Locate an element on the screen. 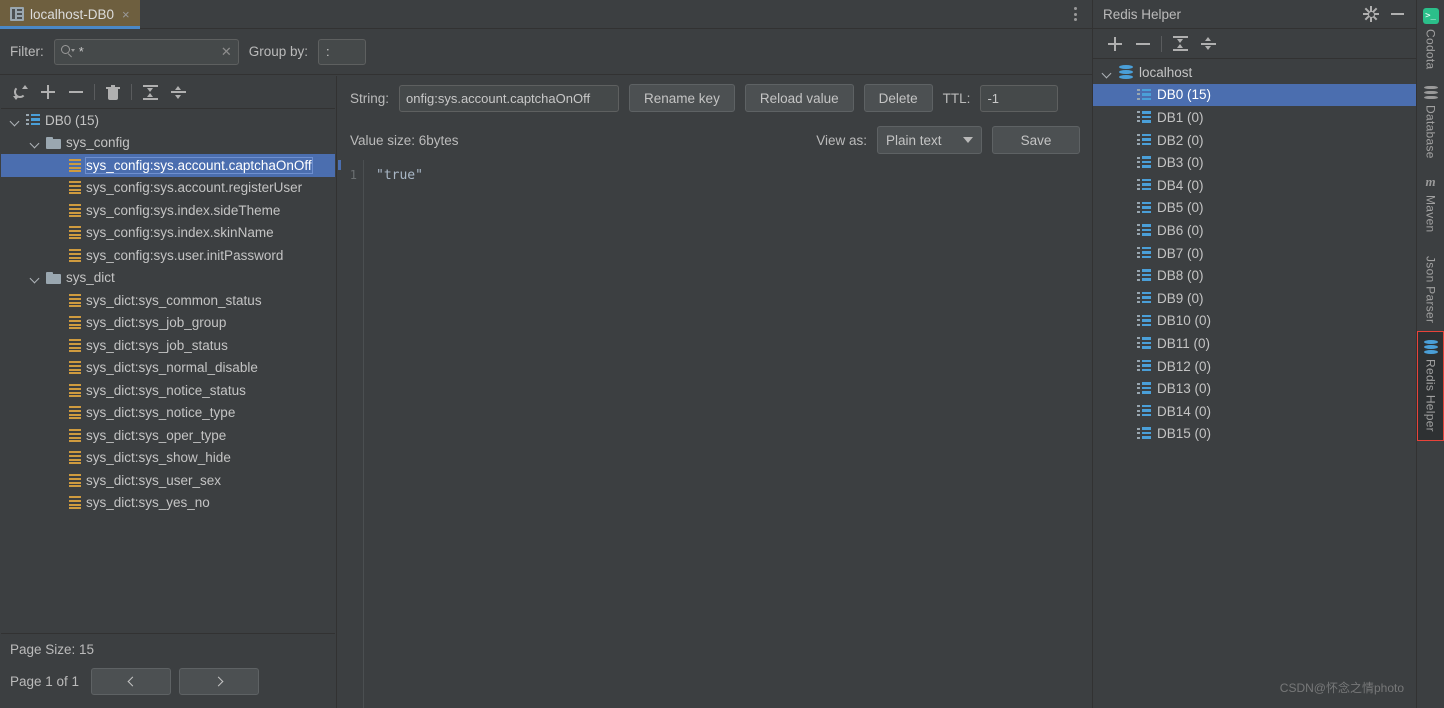 This screenshot has width=1444, height=708. tree-key-row: sys_dict:sys_notice_status is located at coordinates (168, 390).